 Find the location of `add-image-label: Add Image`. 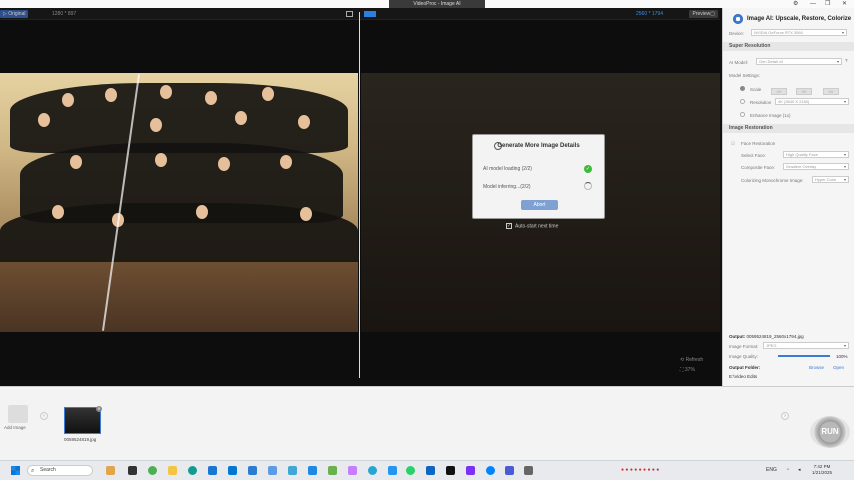

add-image-label: Add Image is located at coordinates (15, 427).